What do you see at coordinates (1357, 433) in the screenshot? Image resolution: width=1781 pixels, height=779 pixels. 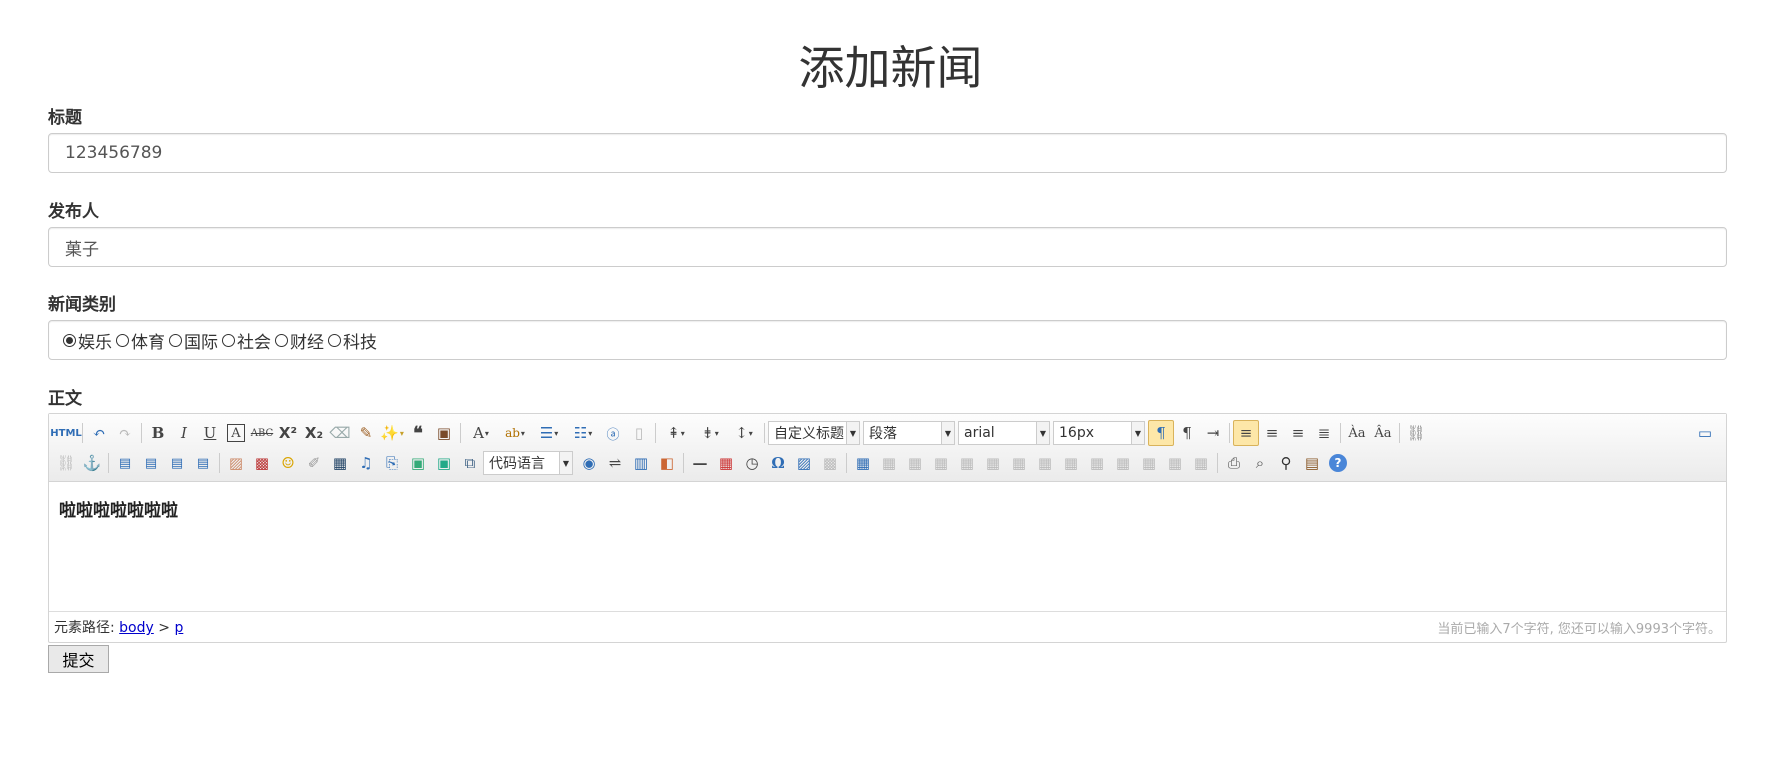 I see `uppercase-icon: Àa` at bounding box center [1357, 433].